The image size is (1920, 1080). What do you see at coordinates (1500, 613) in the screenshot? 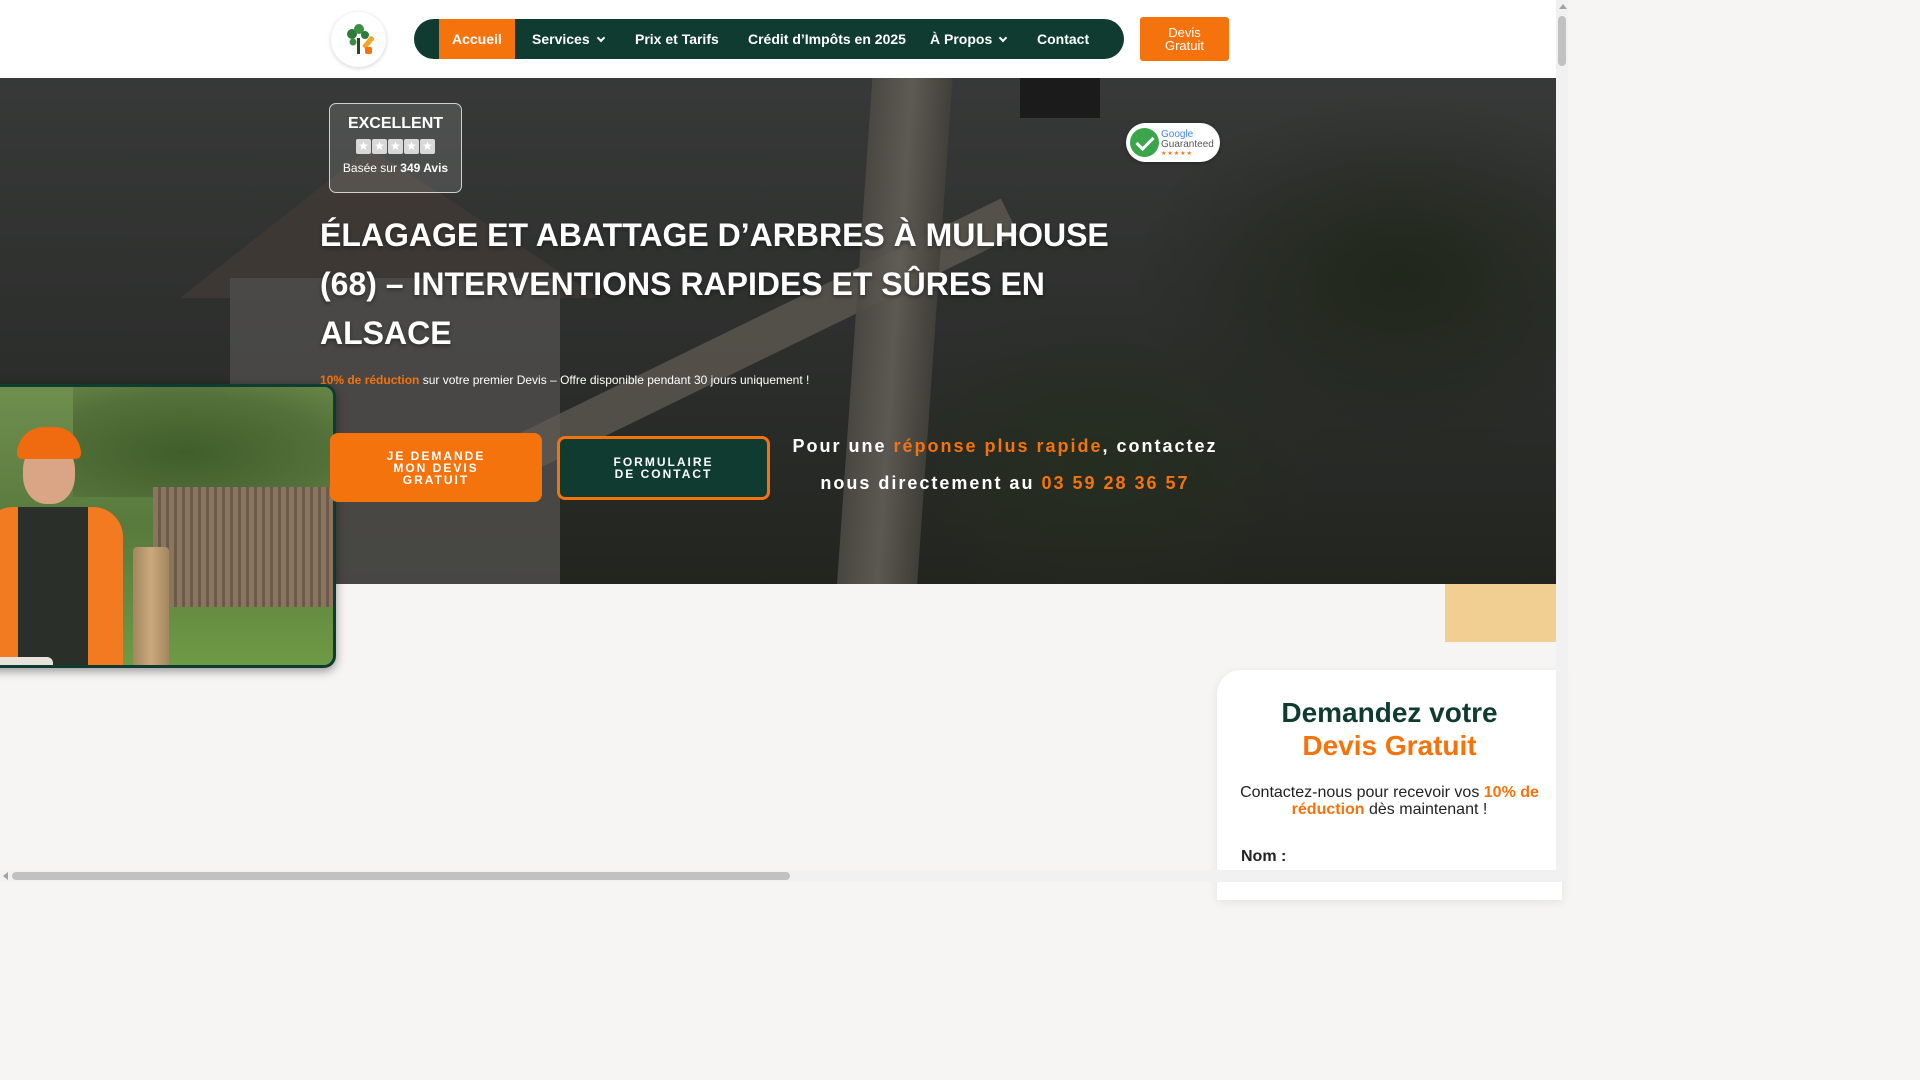
I see `decorative-block` at bounding box center [1500, 613].